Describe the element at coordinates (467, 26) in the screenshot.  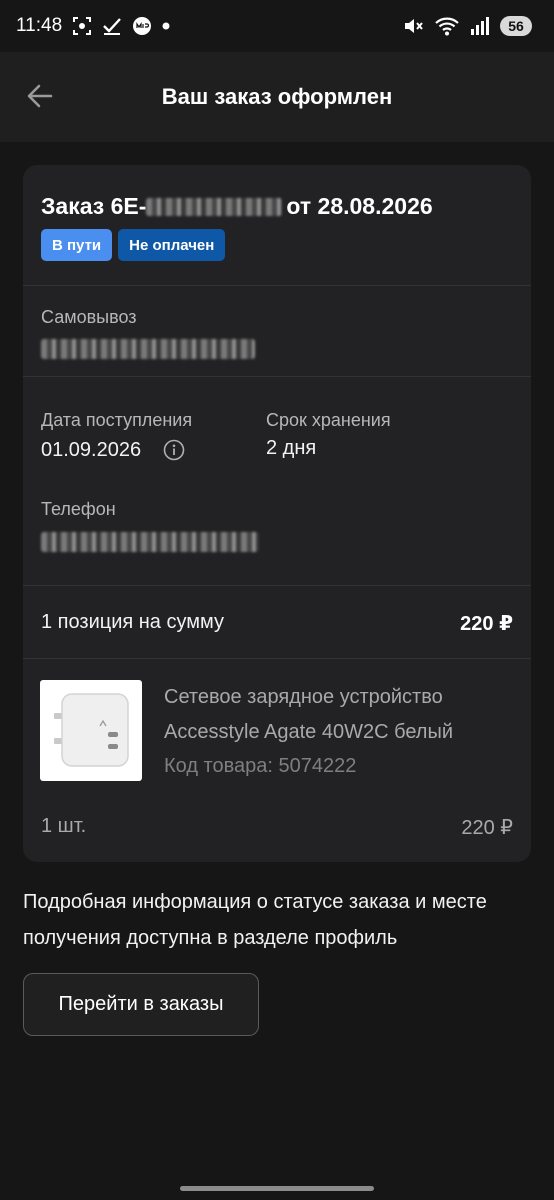
I see `status-right: 56` at that location.